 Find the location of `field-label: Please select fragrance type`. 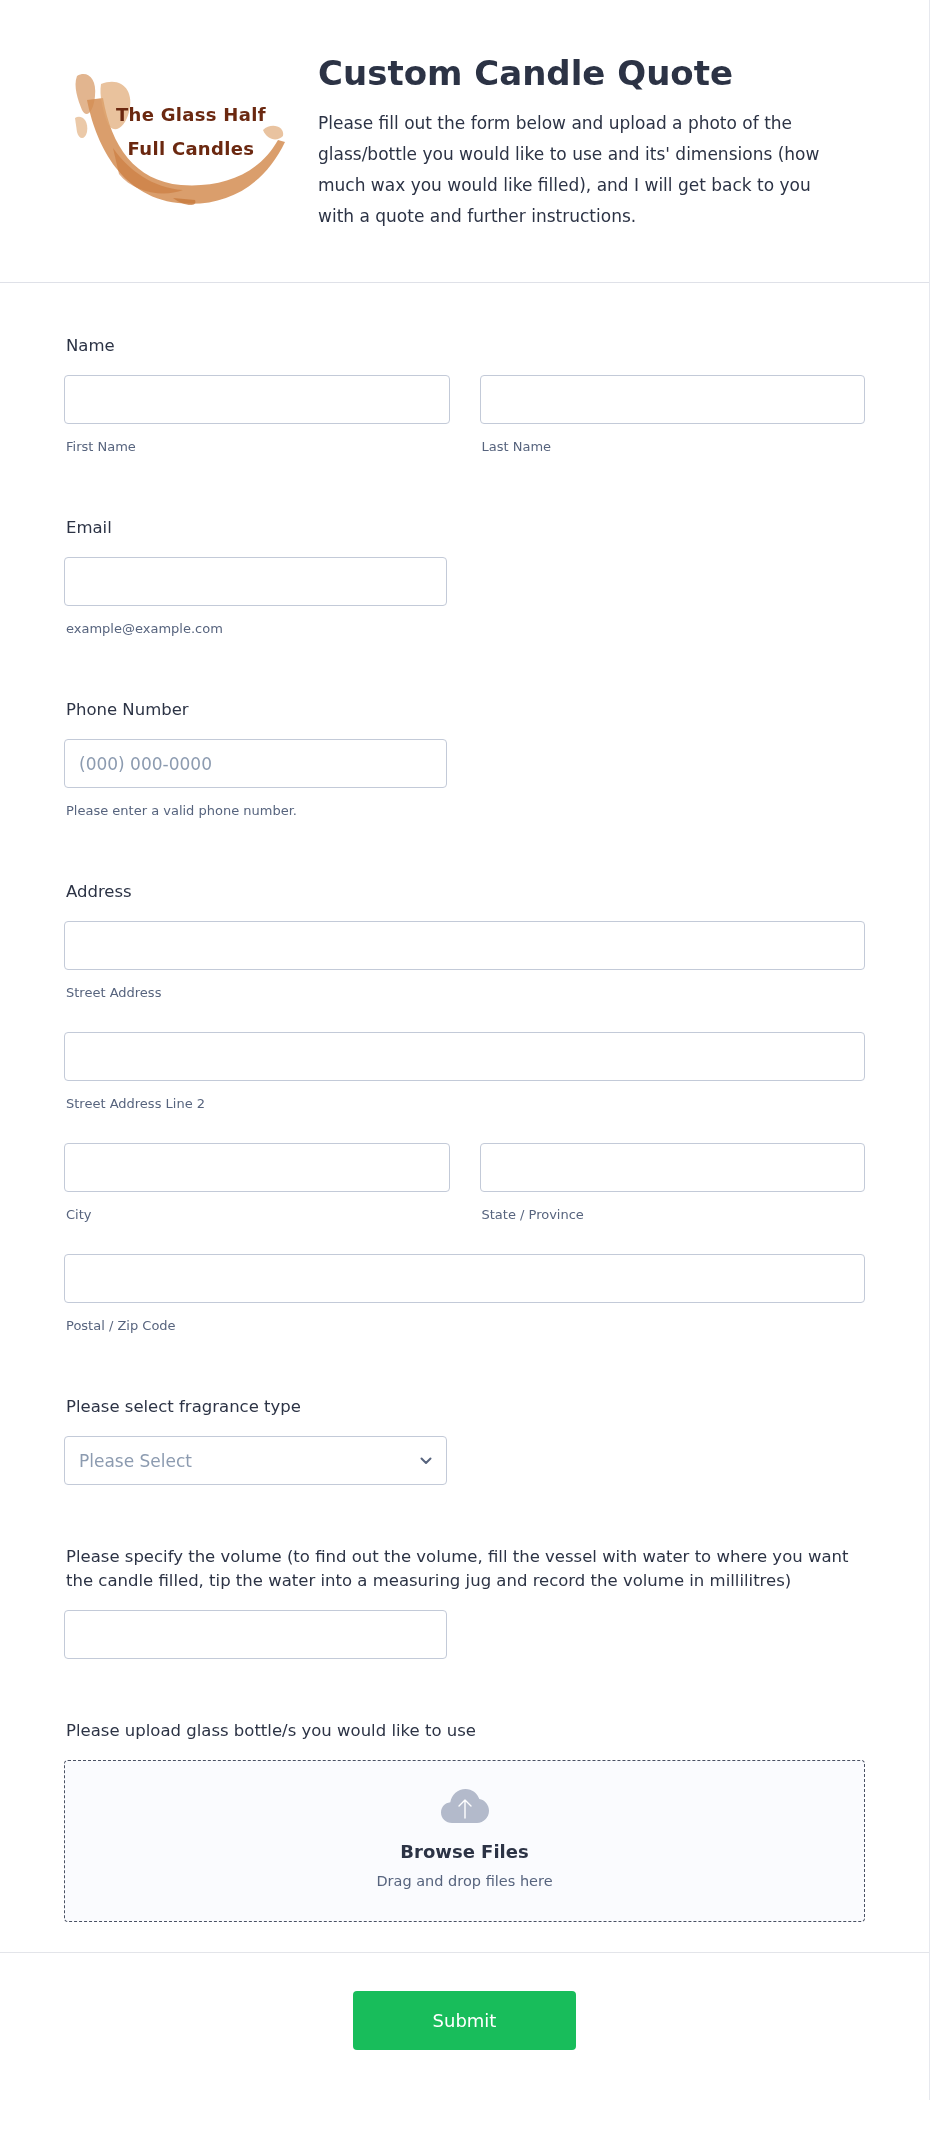

field-label: Please select fragrance type is located at coordinates (183, 1407).